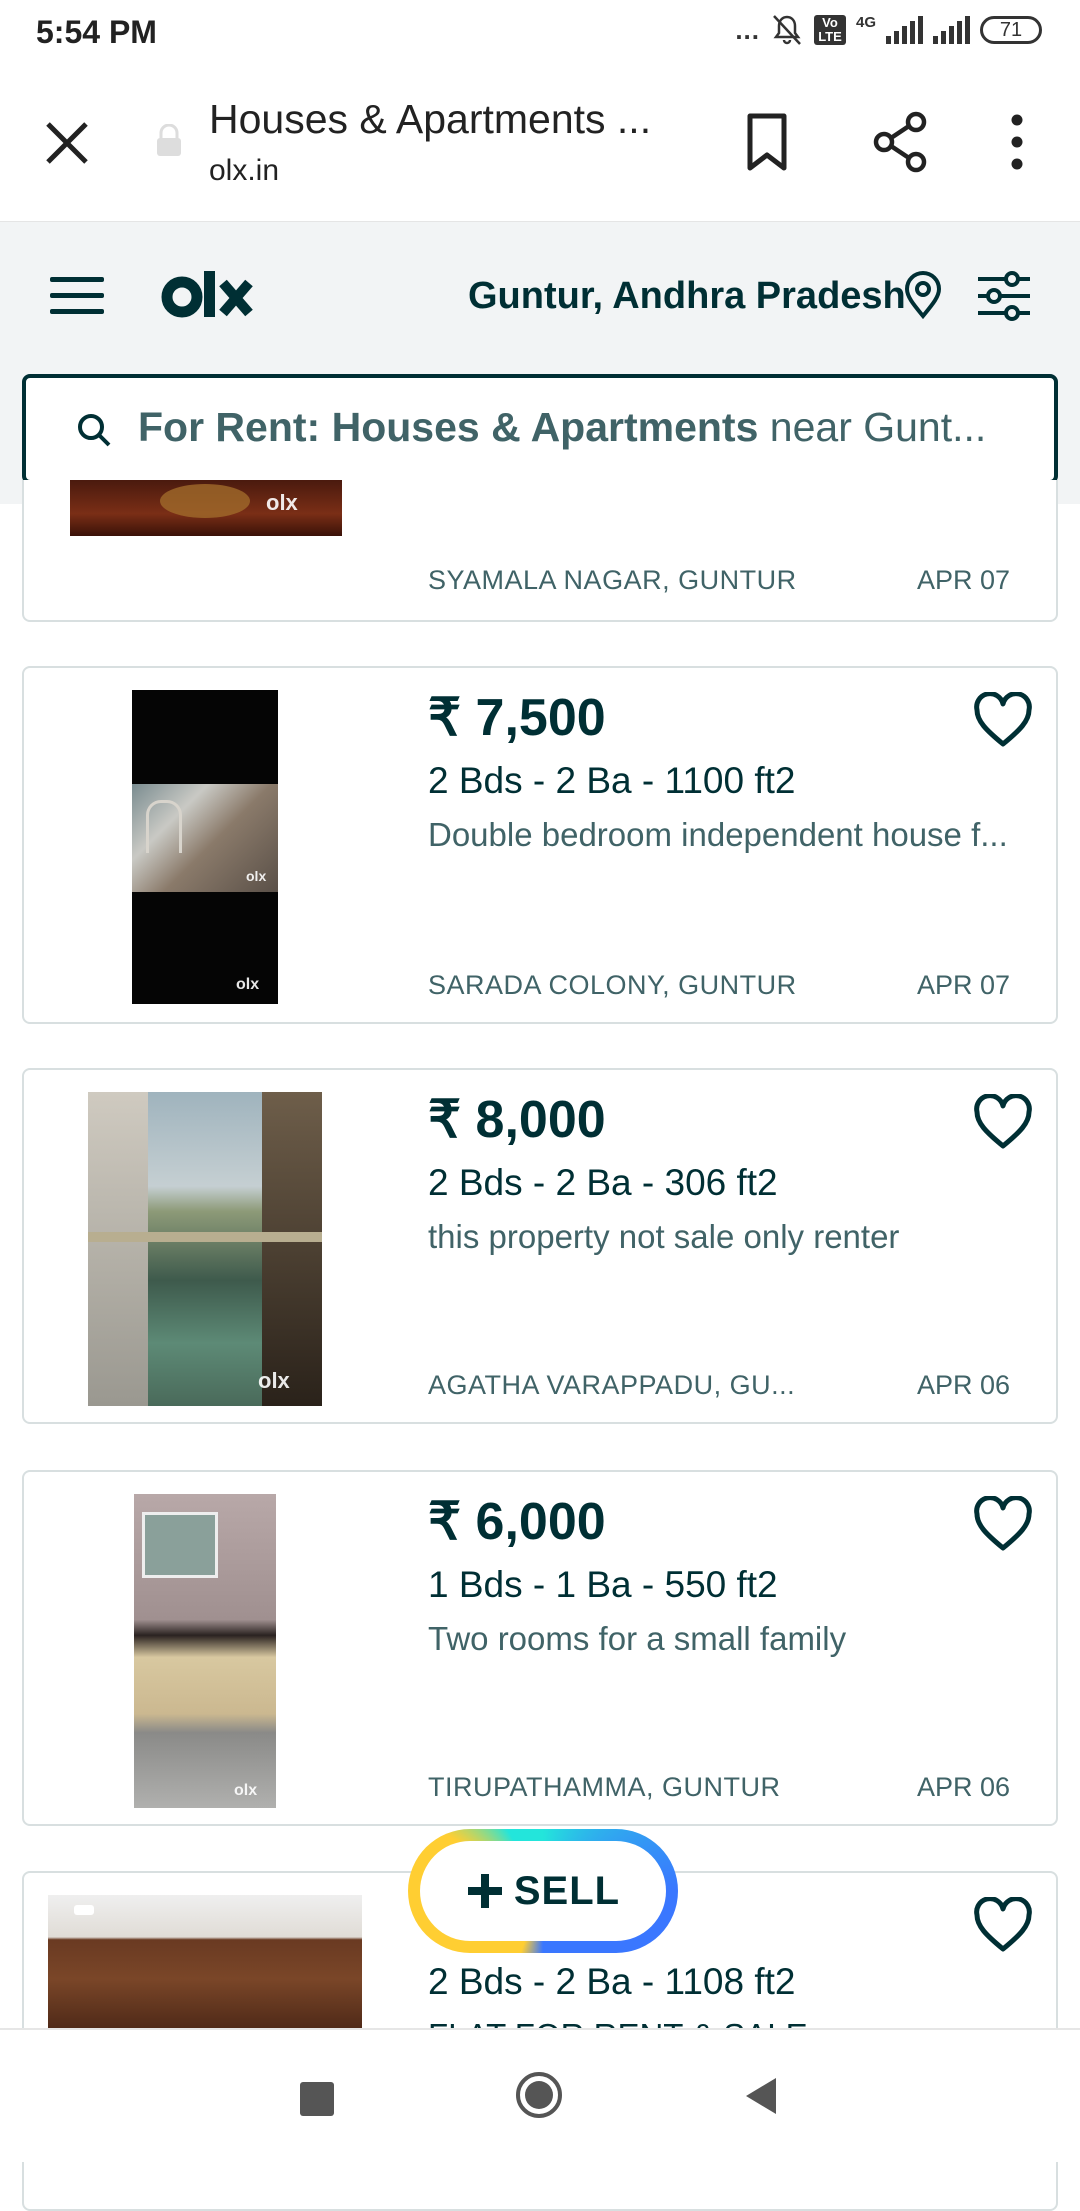 The height and width of the screenshot is (2211, 1080). I want to click on lock-icon, so click(169, 140).